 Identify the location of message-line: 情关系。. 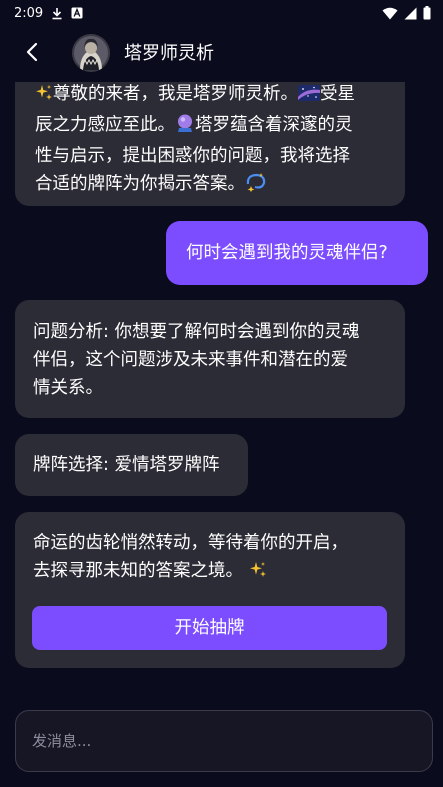
(68, 388).